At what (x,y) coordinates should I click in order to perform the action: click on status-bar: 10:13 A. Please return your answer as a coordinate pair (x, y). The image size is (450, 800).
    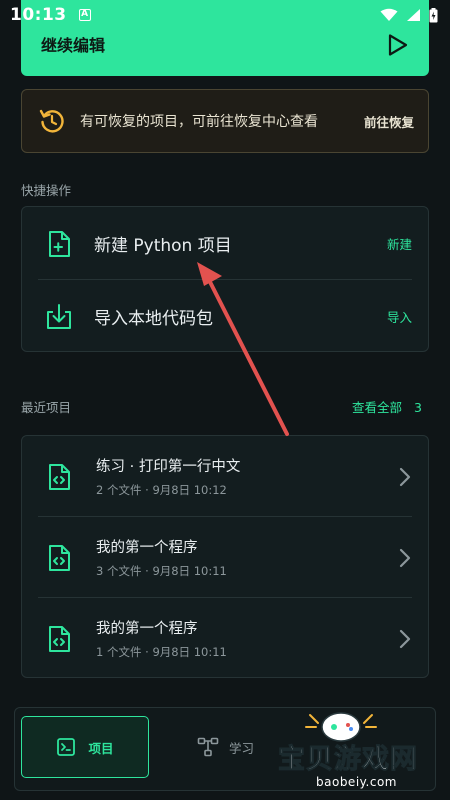
    Looking at the image, I should click on (225, 15).